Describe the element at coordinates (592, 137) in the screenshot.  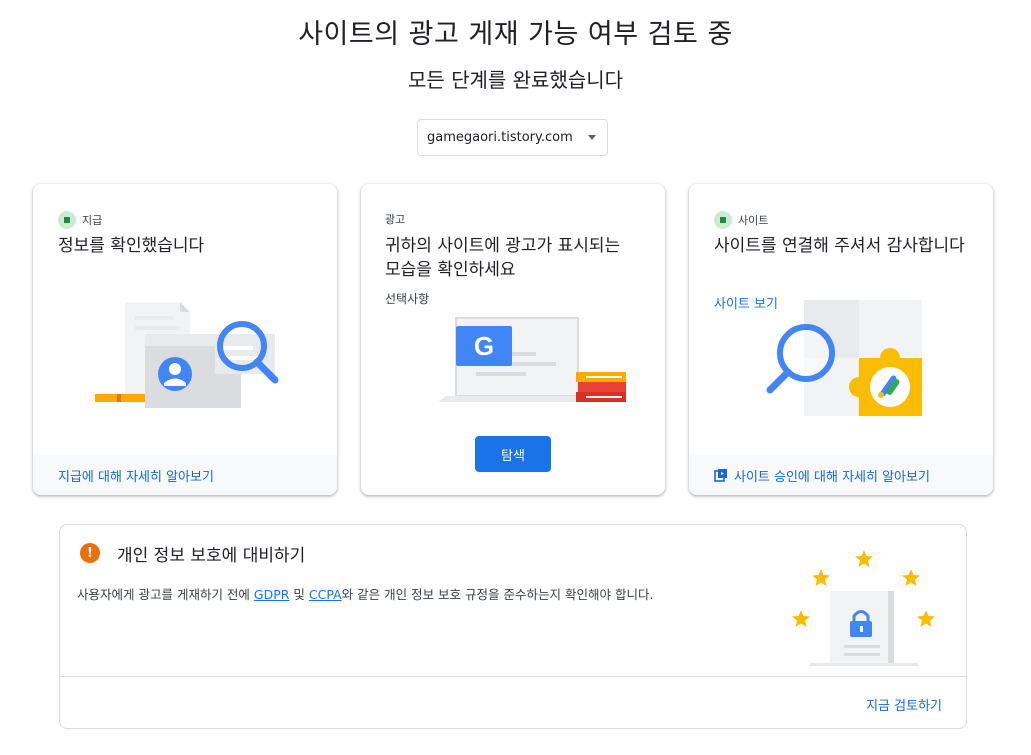
I see `caret-down-icon` at that location.